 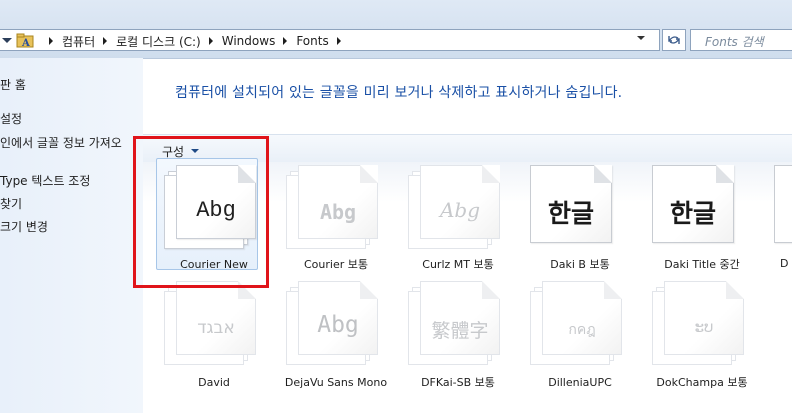 I want to click on font-sample: ະບ, so click(x=704, y=327).